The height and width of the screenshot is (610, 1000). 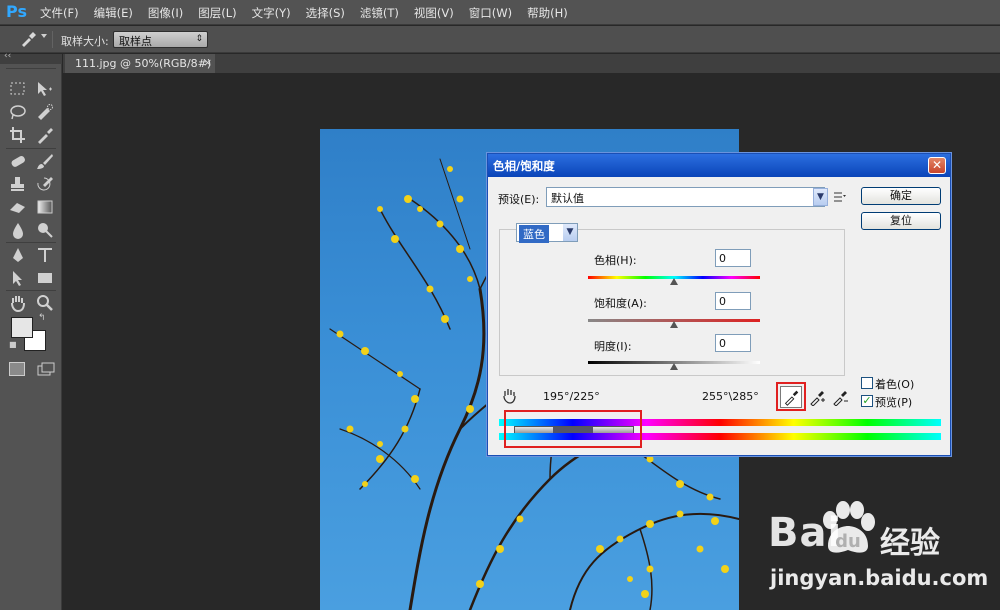 What do you see at coordinates (867, 383) in the screenshot?
I see `colorize-checkbox` at bounding box center [867, 383].